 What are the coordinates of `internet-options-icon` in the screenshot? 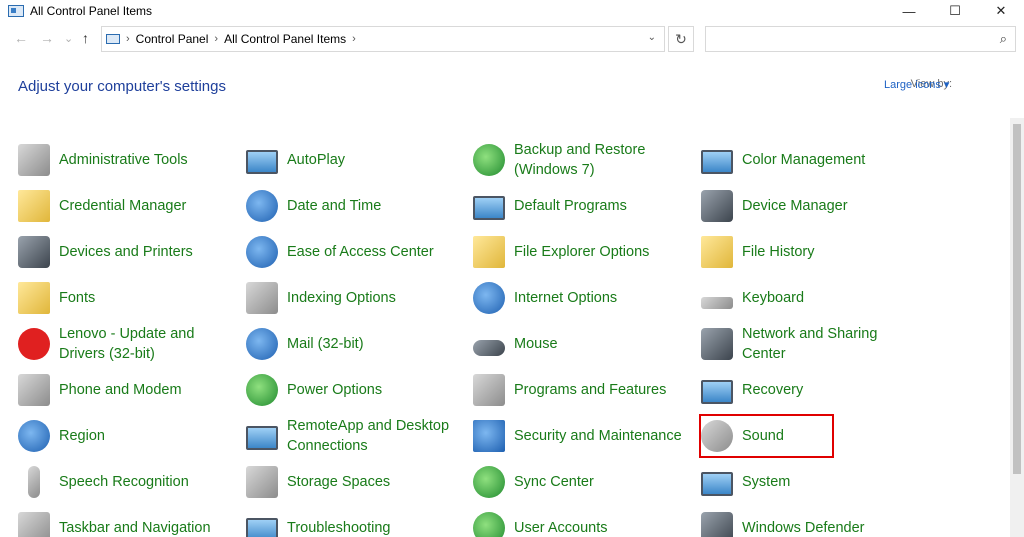 It's located at (489, 298).